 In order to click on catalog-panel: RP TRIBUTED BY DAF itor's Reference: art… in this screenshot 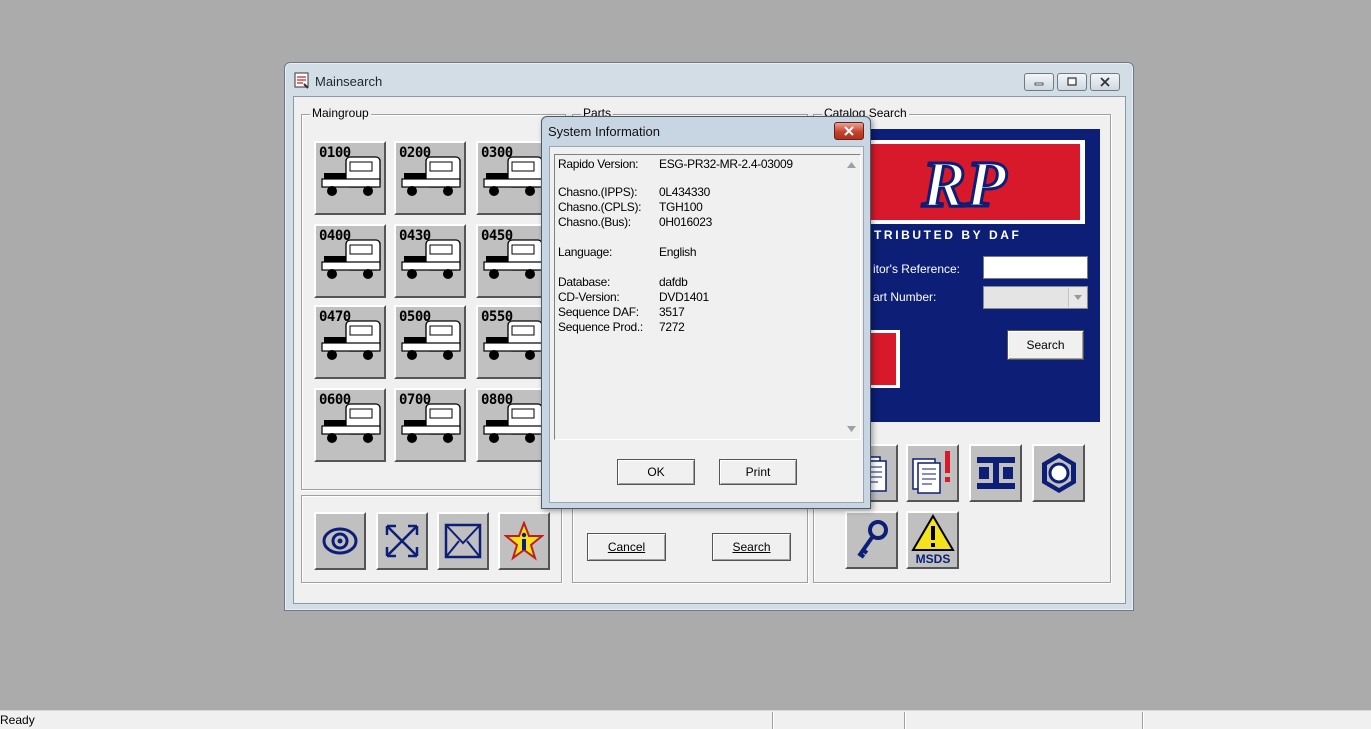, I will do `click(985, 275)`.